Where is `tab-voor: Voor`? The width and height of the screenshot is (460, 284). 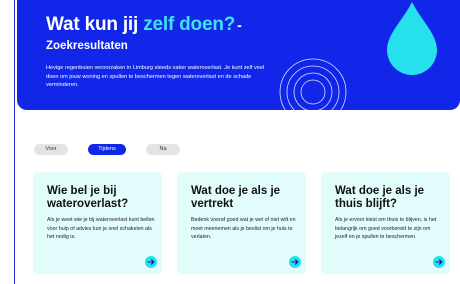
tab-voor: Voor is located at coordinates (51, 149).